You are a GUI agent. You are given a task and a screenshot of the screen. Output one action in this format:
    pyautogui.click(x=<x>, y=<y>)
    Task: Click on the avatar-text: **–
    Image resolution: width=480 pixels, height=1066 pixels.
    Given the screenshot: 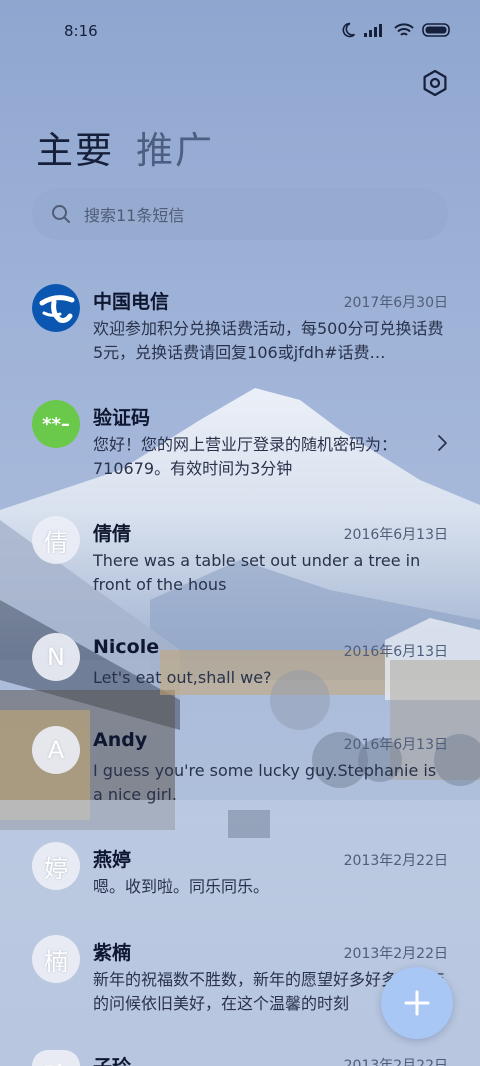 What is the action you would take?
    pyautogui.click(x=56, y=424)
    